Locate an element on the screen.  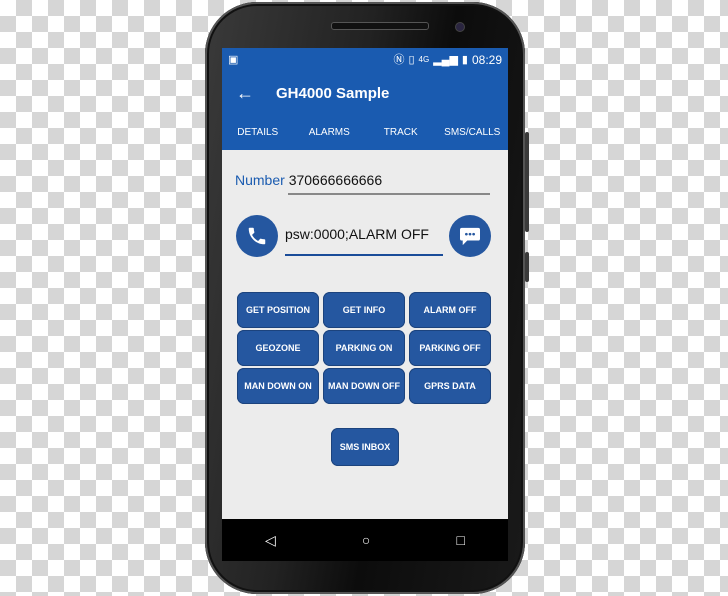
battery-icon: ▮ is located at coordinates (464, 59).